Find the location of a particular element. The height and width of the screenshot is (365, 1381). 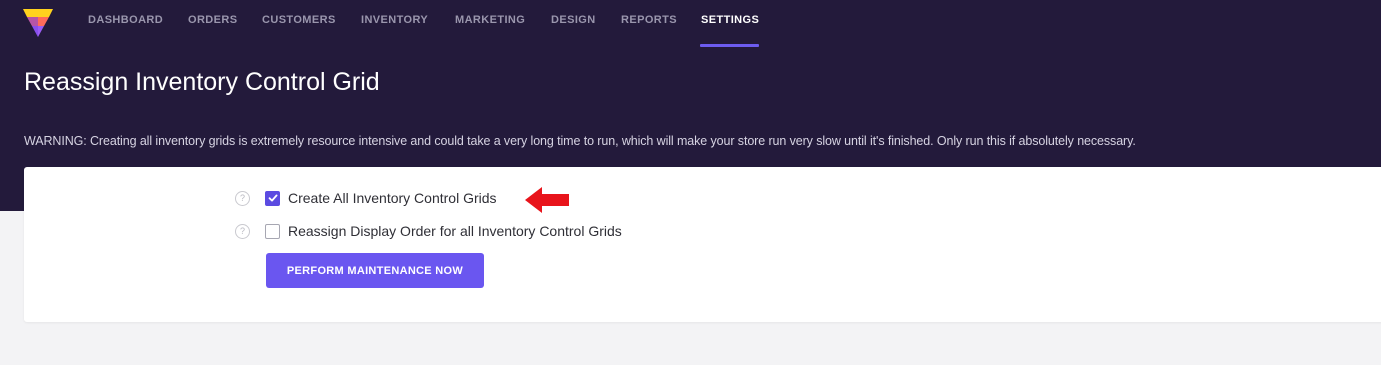

arrow-left-icon is located at coordinates (547, 200).